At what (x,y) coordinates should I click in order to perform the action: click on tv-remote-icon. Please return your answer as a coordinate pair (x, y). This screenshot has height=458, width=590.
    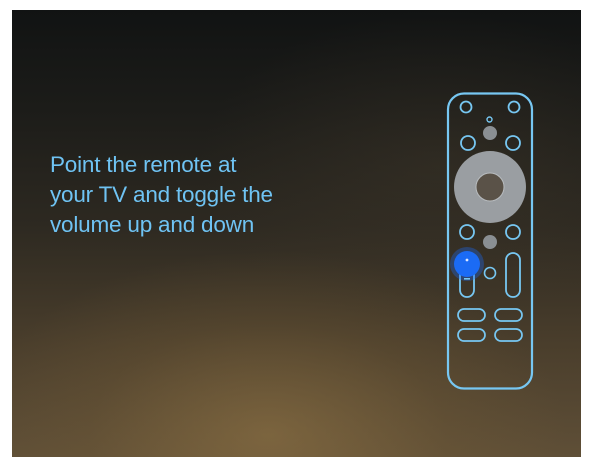
    Looking at the image, I should click on (491, 242).